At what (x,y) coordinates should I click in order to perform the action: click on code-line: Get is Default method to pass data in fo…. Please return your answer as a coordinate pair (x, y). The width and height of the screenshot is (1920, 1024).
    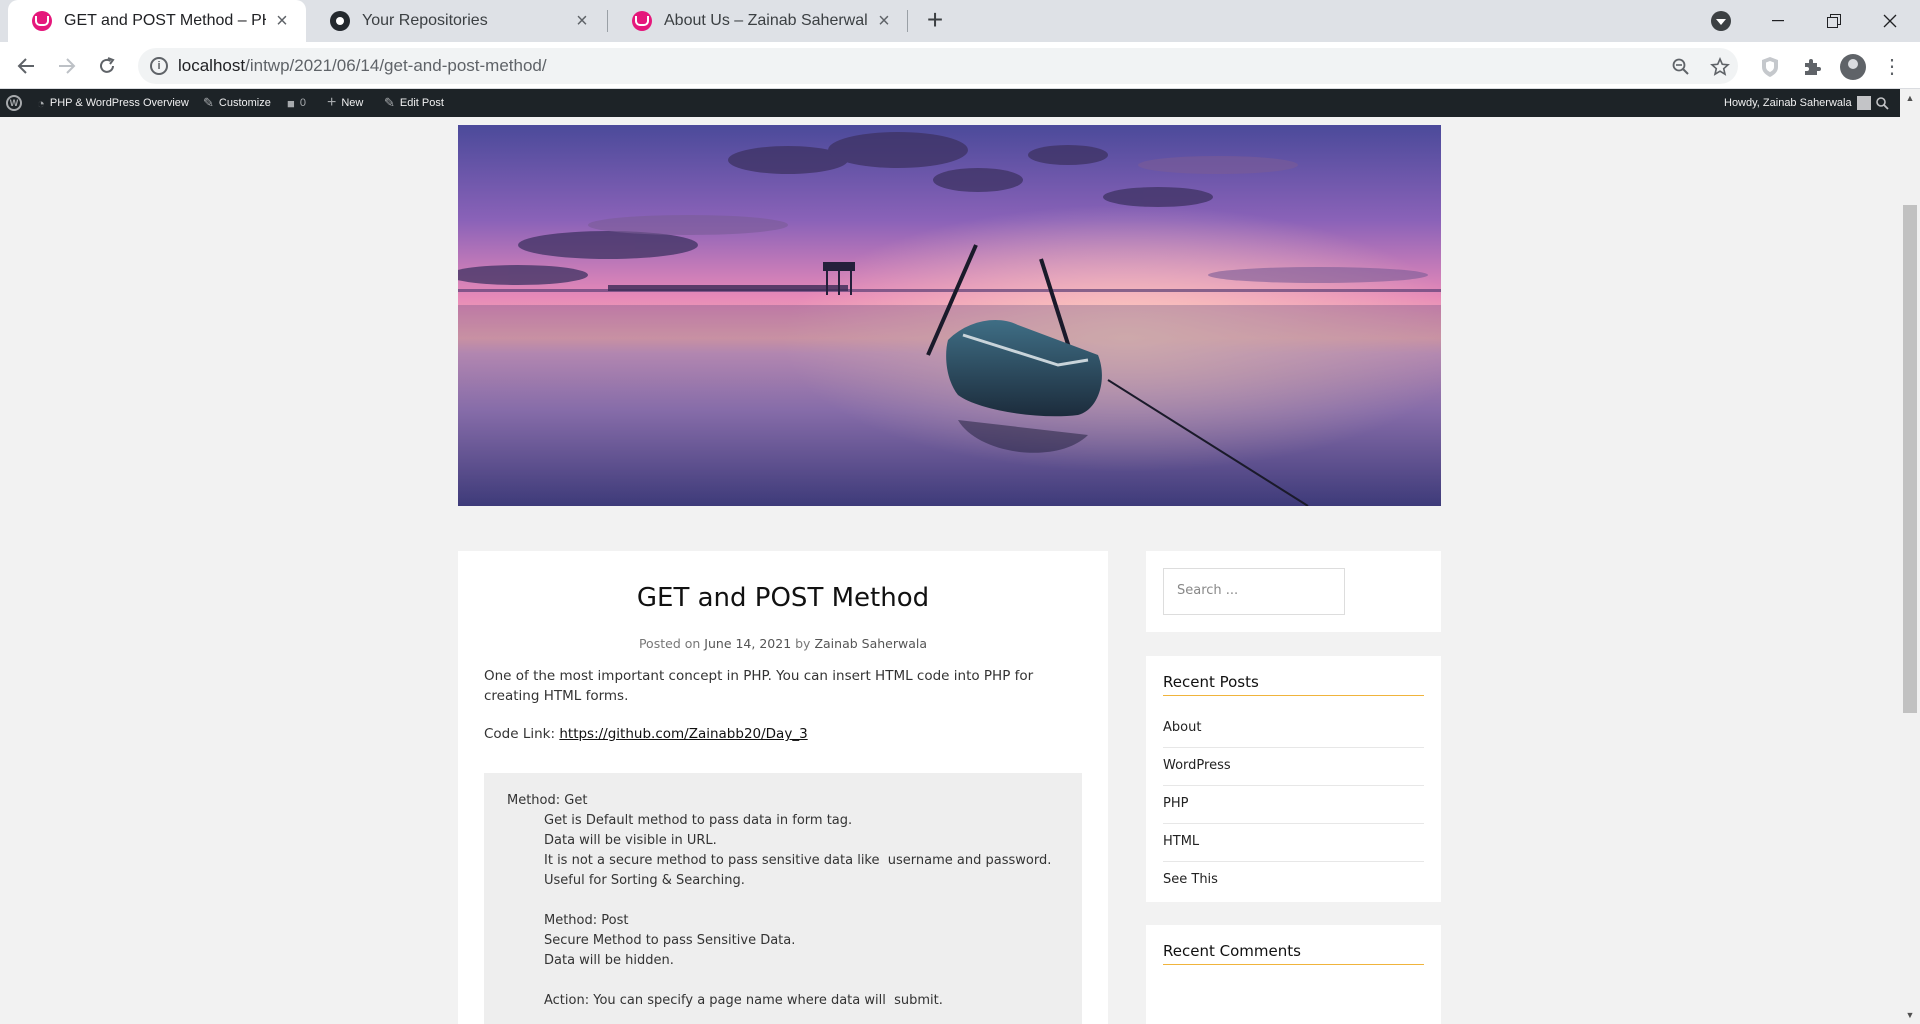
    Looking at the image, I should click on (698, 820).